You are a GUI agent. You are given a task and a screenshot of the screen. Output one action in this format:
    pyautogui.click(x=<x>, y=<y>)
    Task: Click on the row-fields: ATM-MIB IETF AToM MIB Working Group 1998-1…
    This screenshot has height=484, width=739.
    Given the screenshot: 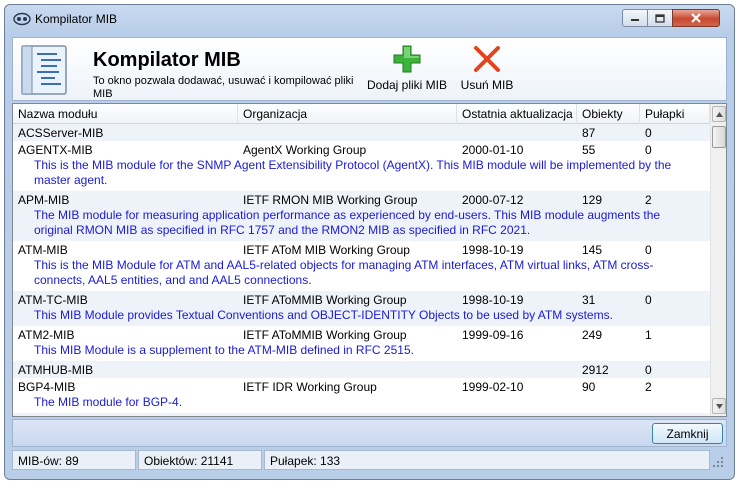 What is the action you would take?
    pyautogui.click(x=361, y=249)
    